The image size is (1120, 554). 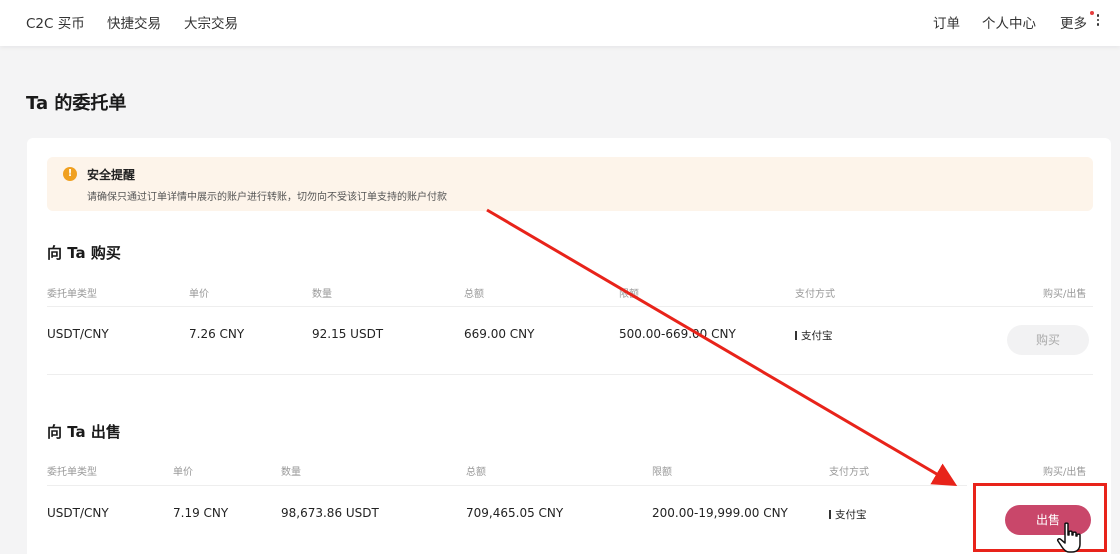 What do you see at coordinates (662, 472) in the screenshot?
I see `sell-header-limit: 限额` at bounding box center [662, 472].